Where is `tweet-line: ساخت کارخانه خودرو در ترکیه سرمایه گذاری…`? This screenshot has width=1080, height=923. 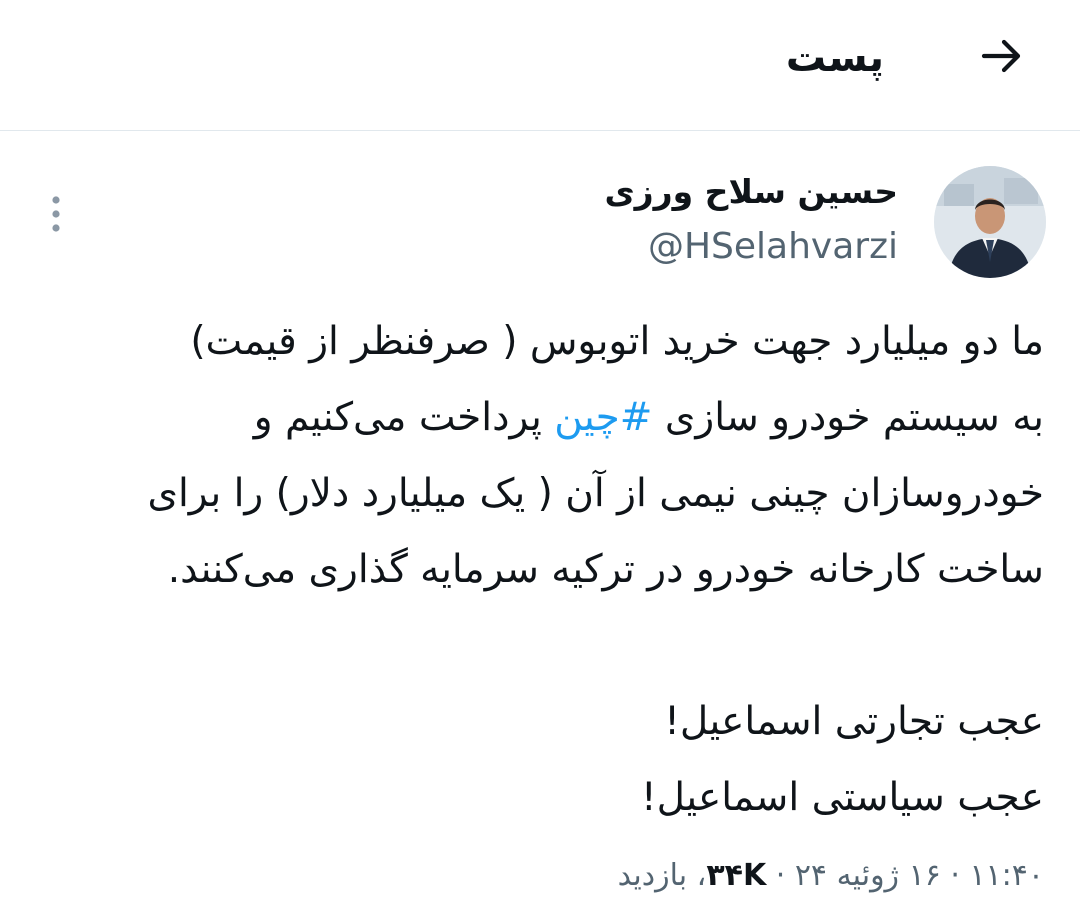 tweet-line: ساخت کارخانه خودرو در ترکیه سرمایه گذاری… is located at coordinates (605, 569).